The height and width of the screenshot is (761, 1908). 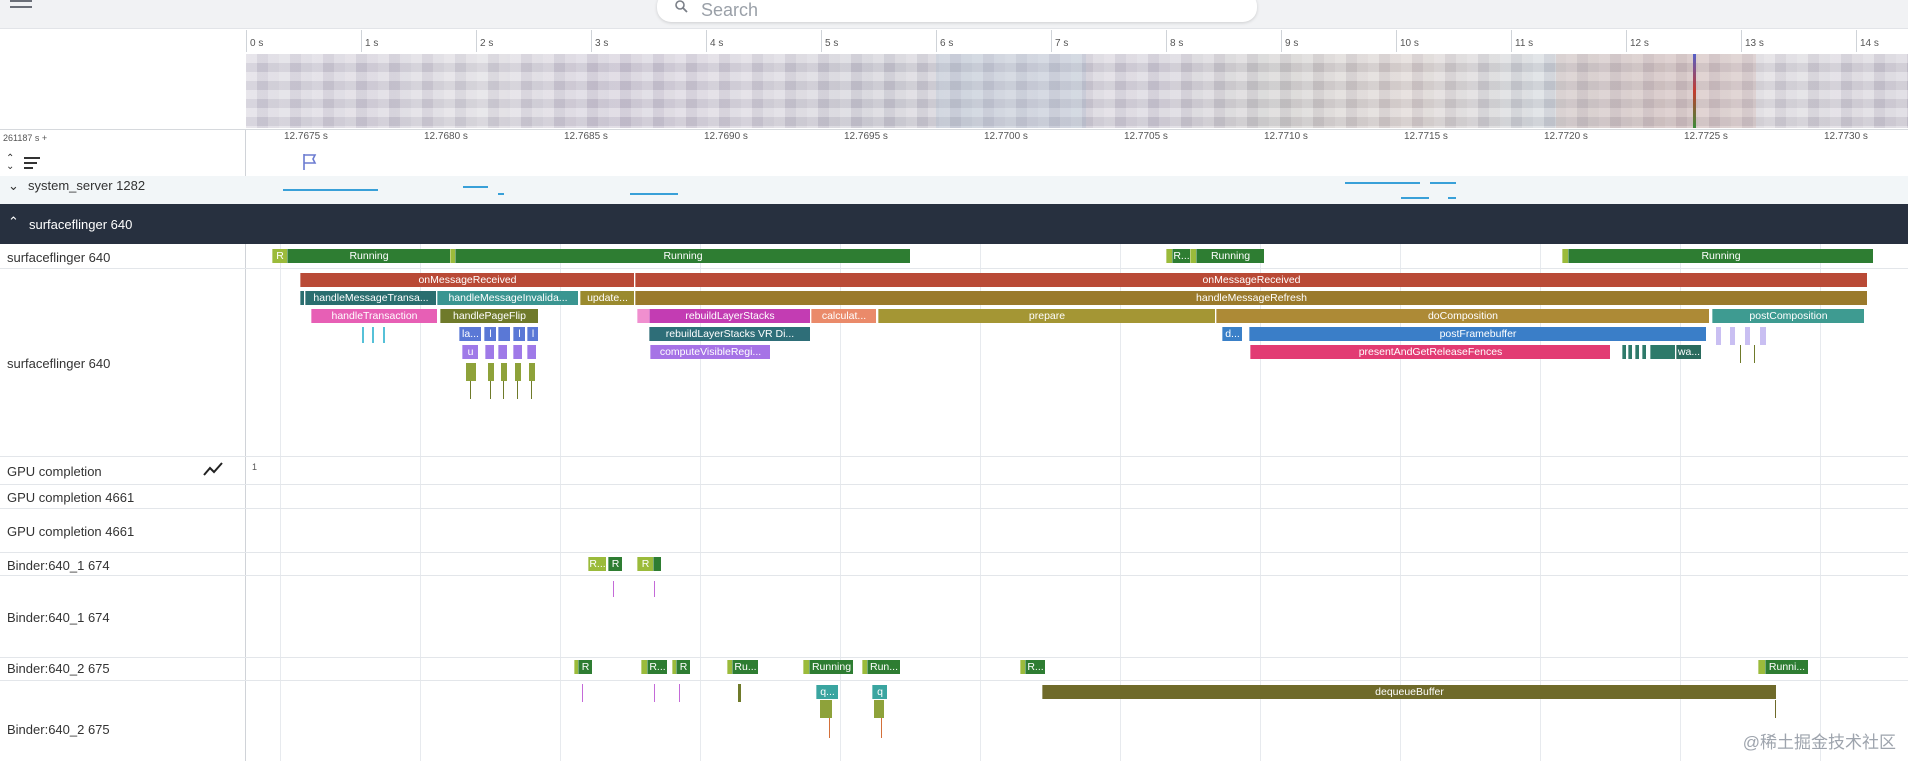 What do you see at coordinates (1177, 43) in the screenshot?
I see `overview-tick: 8 s` at bounding box center [1177, 43].